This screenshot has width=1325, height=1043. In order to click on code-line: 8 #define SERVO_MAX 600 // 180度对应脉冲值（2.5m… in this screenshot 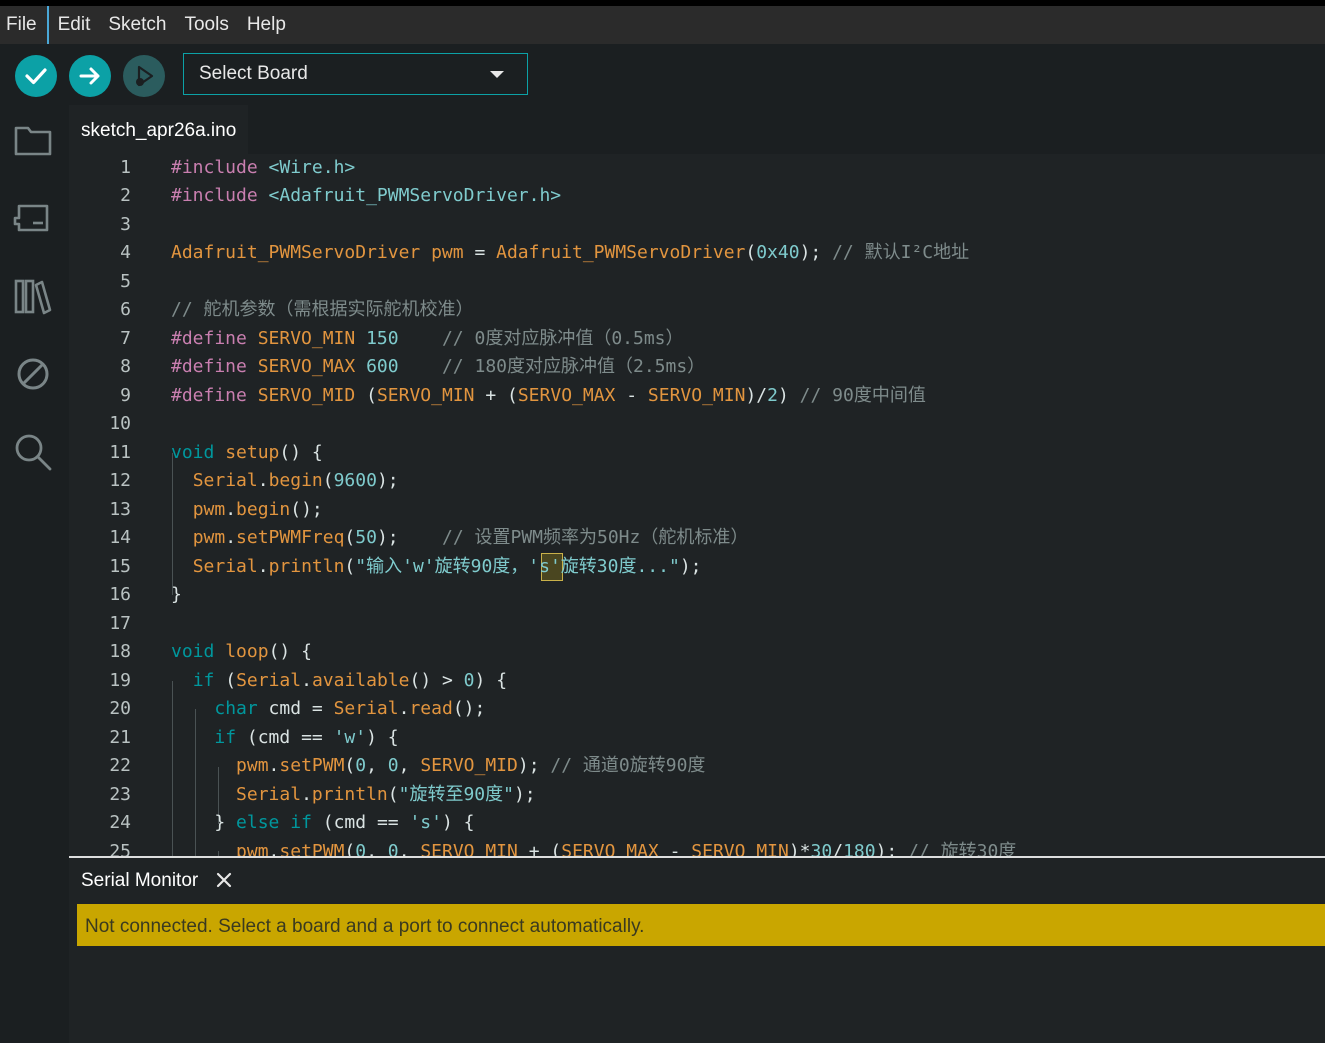, I will do `click(697, 367)`.